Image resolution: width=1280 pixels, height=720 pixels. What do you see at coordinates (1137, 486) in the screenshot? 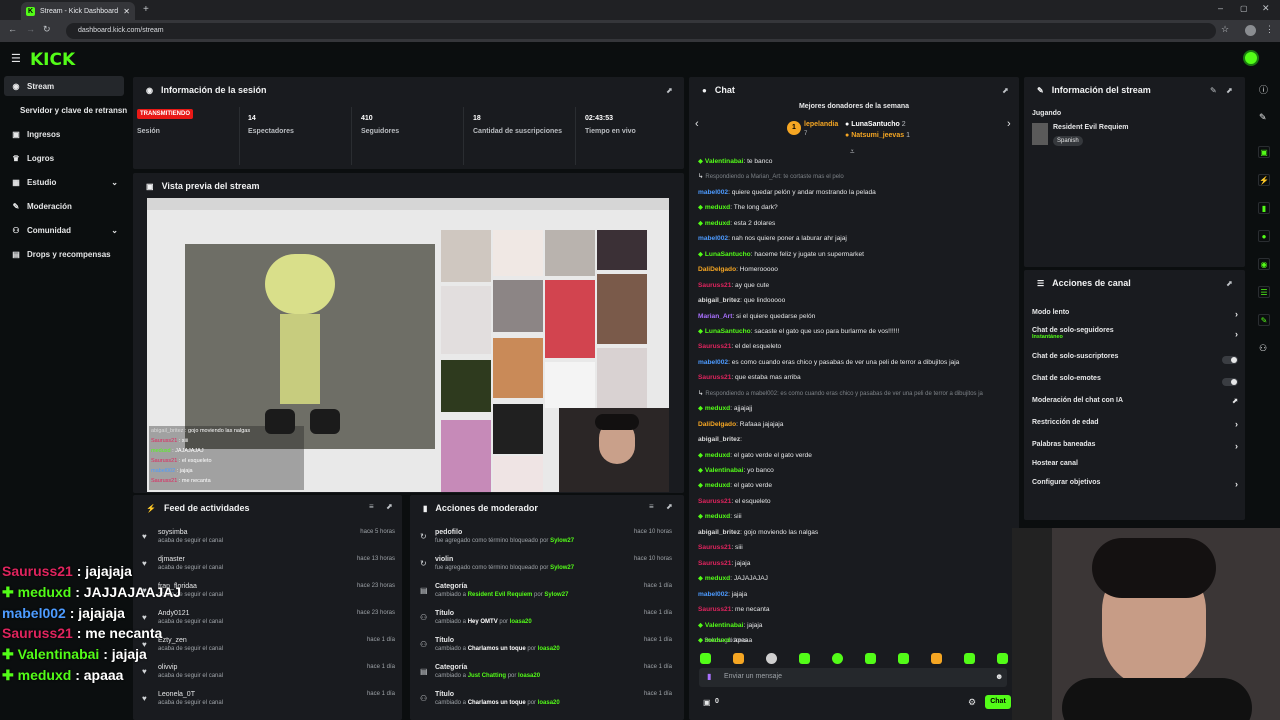
I see `goals-action: Configurar objetivos ›` at bounding box center [1137, 486].